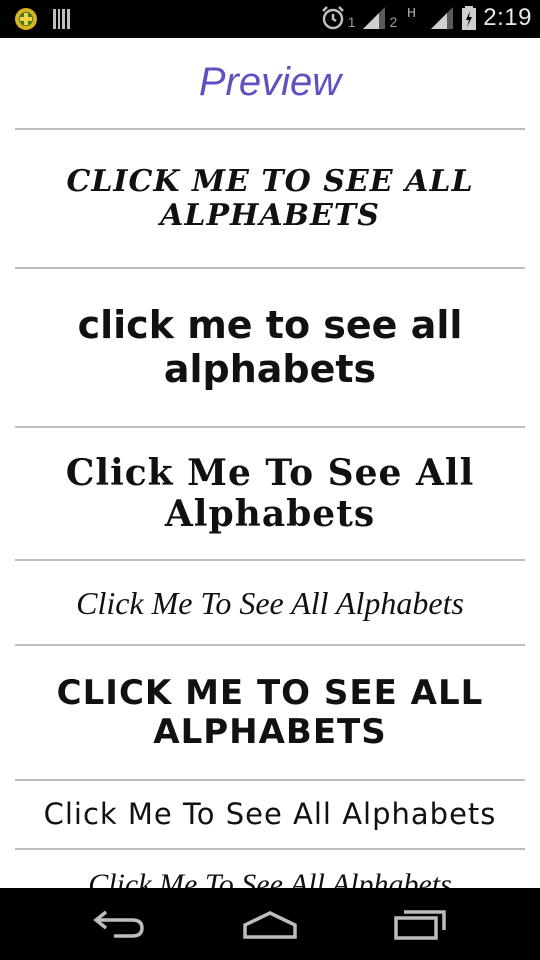 This screenshot has height=960, width=540. I want to click on sim2-label: 2, so click(393, 22).